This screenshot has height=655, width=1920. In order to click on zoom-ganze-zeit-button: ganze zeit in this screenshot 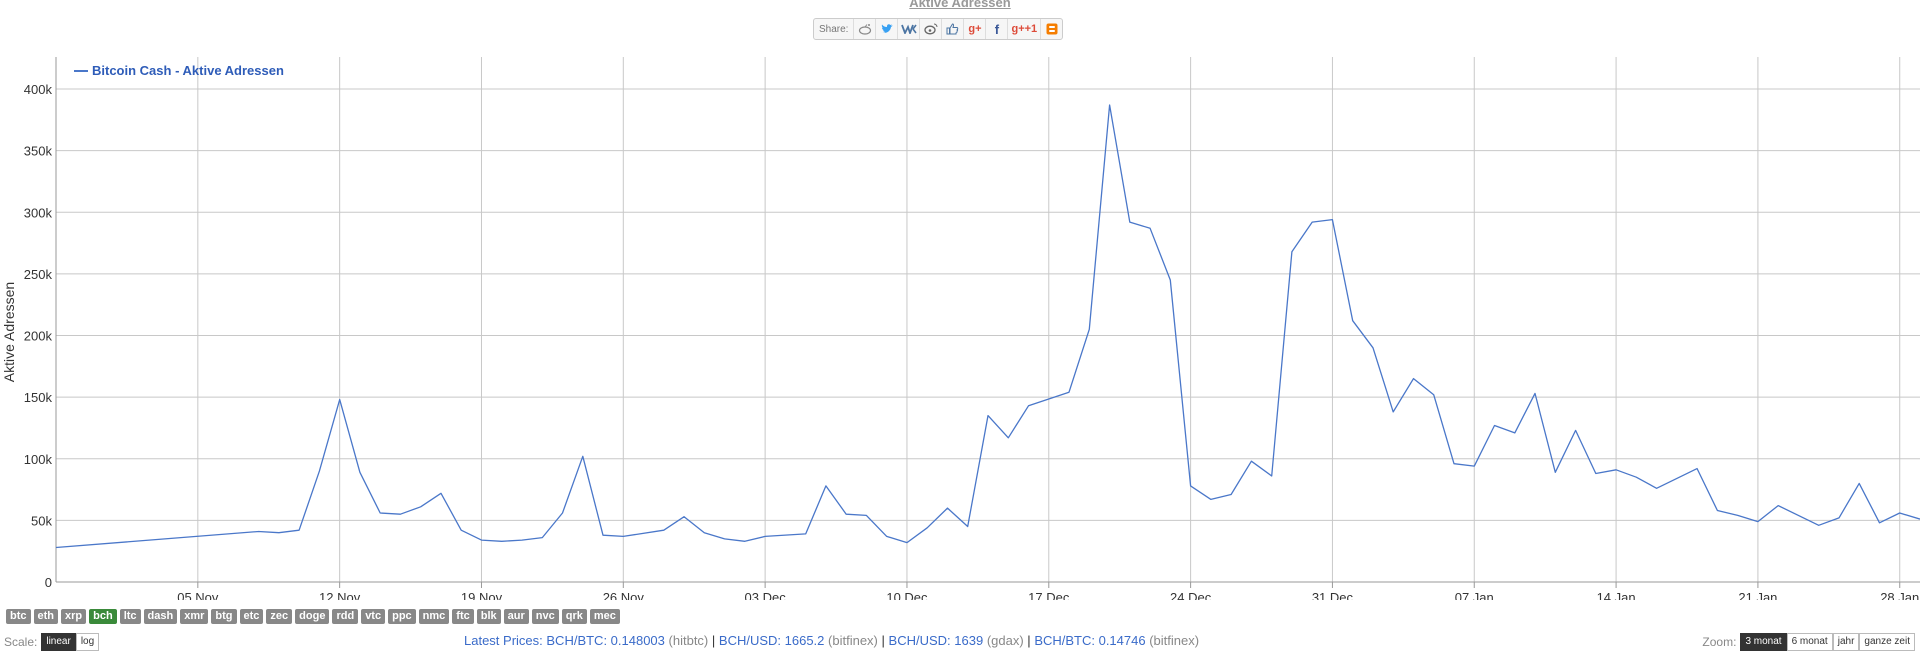, I will do `click(1887, 642)`.